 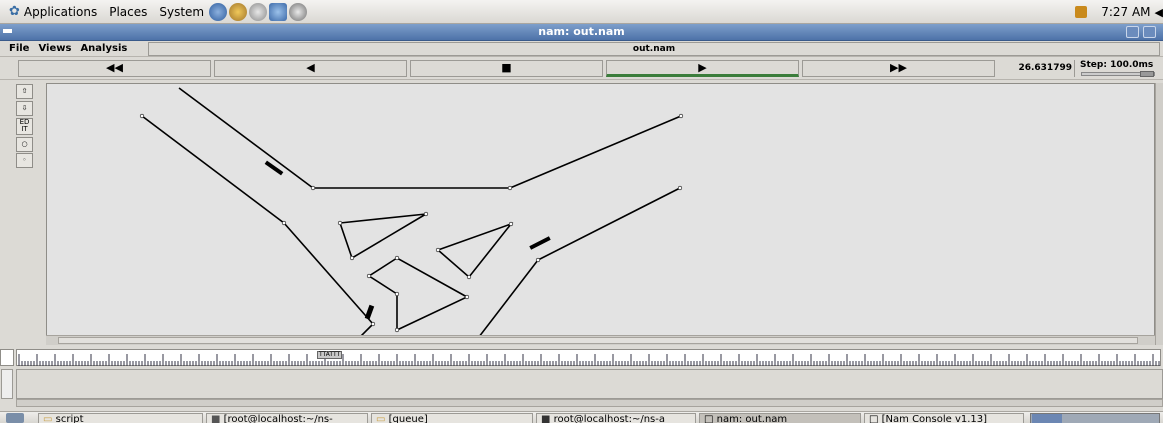 I want to click on step-label: Step: 100.0ms, so click(x=1117, y=65).